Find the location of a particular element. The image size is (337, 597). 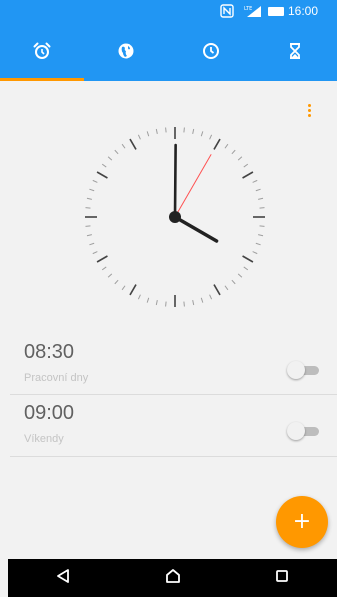

status-bar: LTE 16:00 is located at coordinates (168, 12).